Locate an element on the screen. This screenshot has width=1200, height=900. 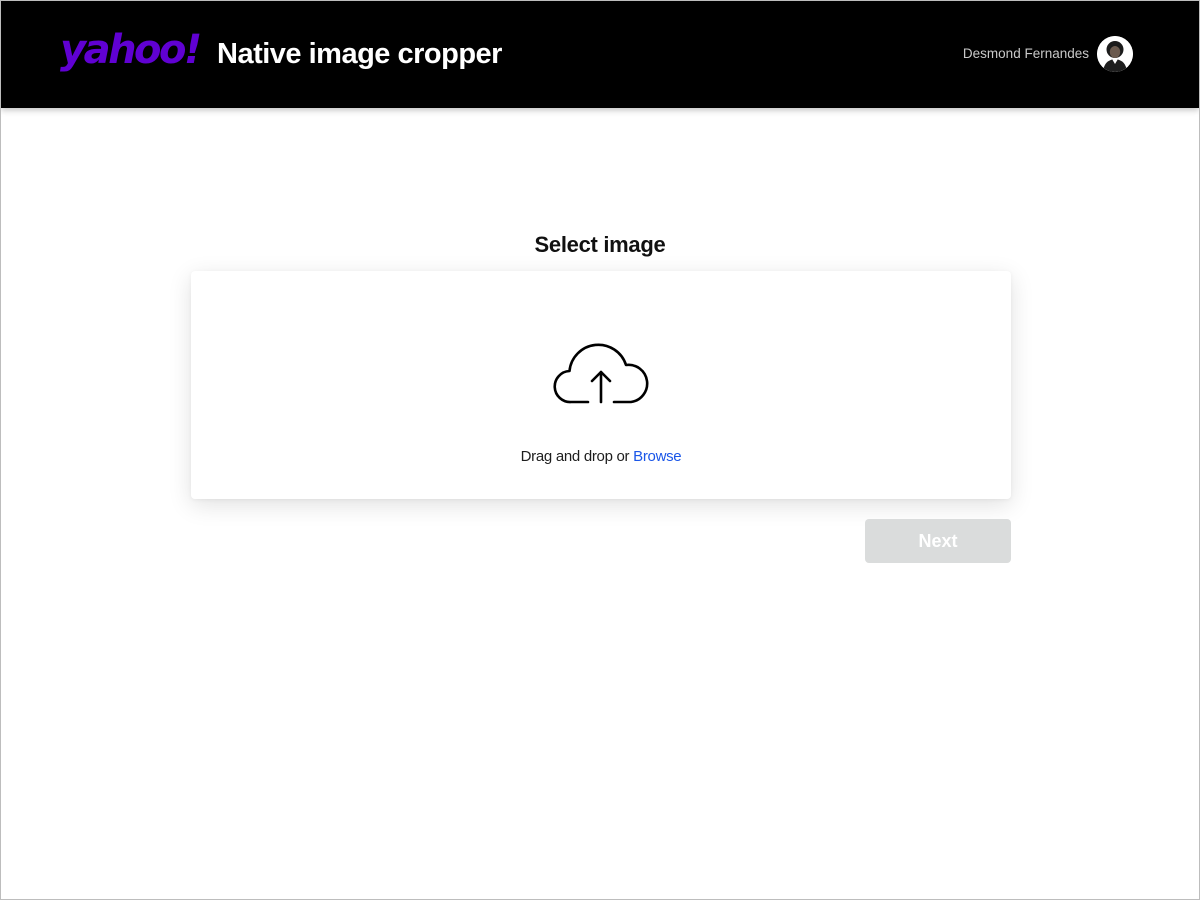
app-title: Native image cropper is located at coordinates (359, 54).